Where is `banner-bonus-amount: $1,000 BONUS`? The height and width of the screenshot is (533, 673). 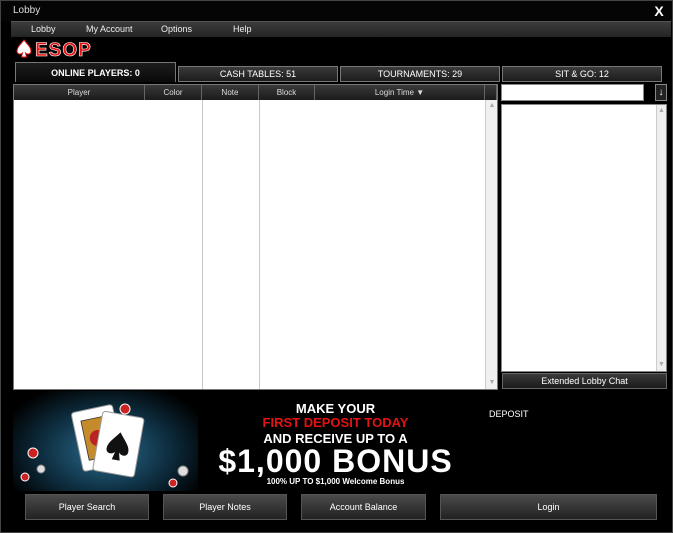
banner-bonus-amount: $1,000 BONUS is located at coordinates (335, 461).